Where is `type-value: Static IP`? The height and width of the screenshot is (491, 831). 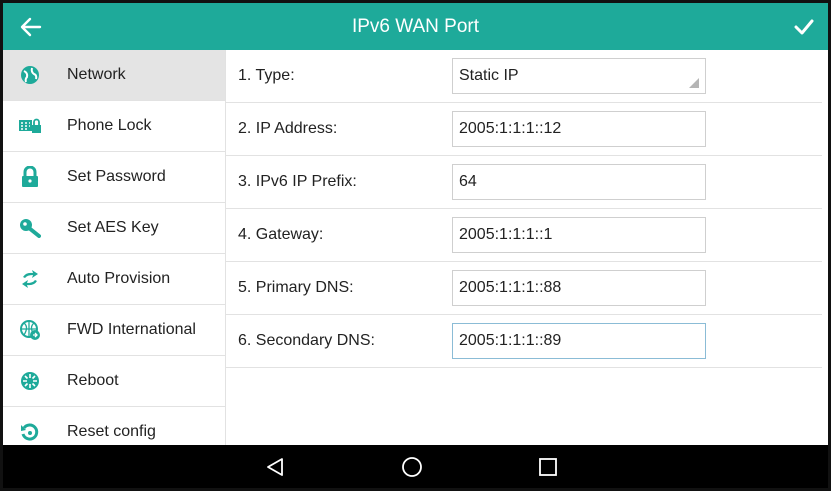
type-value: Static IP is located at coordinates (489, 75).